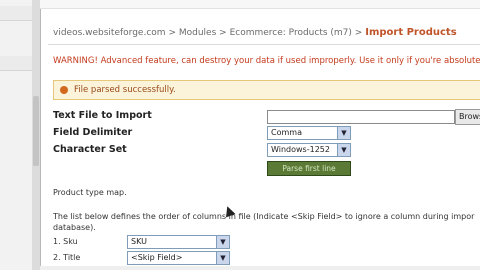  What do you see at coordinates (67, 257) in the screenshot?
I see `mapping-label-2: 2. Title` at bounding box center [67, 257].